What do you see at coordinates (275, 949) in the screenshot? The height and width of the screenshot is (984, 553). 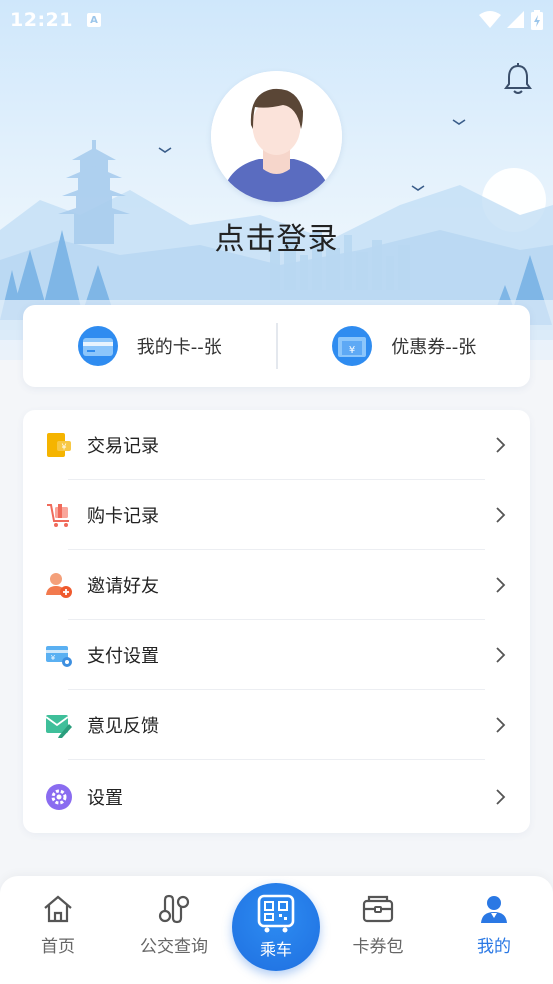 I see `ride-label: 乘车` at bounding box center [275, 949].